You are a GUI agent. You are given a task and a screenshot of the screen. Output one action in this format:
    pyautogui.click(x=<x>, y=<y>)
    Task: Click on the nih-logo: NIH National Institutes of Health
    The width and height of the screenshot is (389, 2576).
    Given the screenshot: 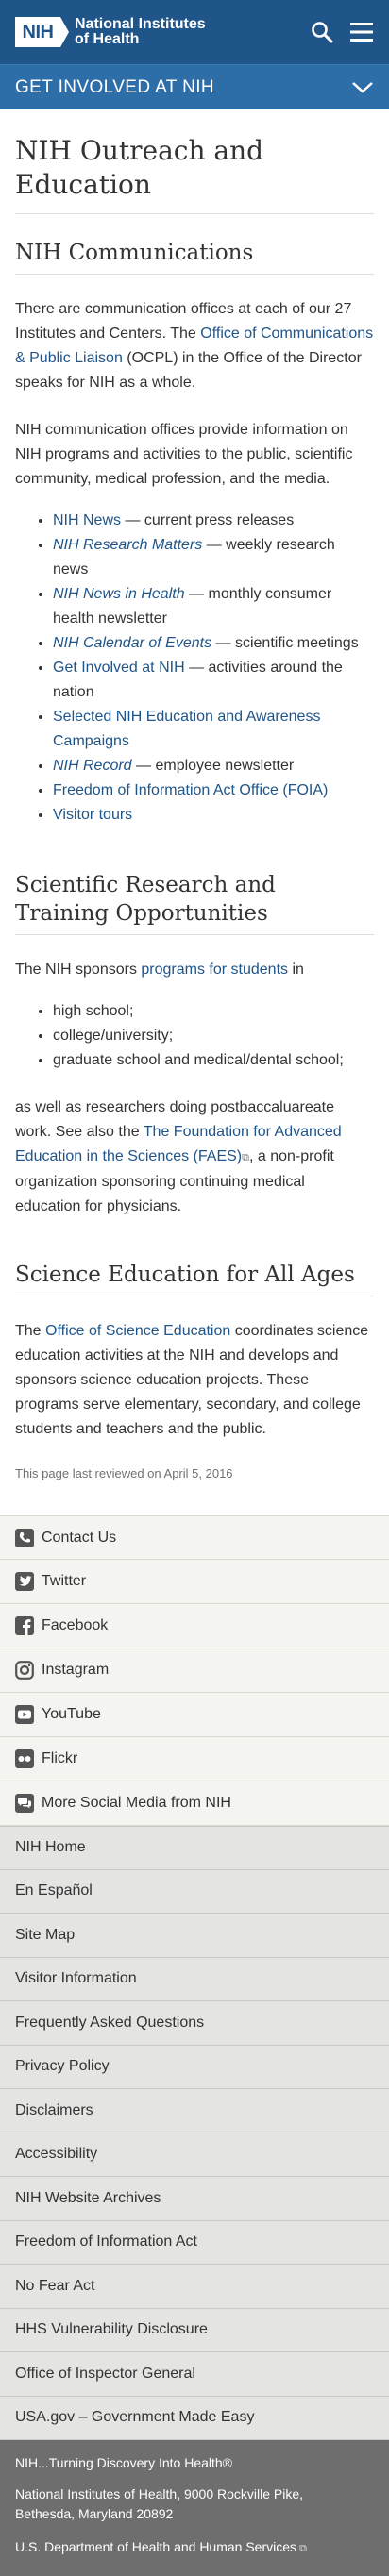 What is the action you would take?
    pyautogui.click(x=110, y=32)
    